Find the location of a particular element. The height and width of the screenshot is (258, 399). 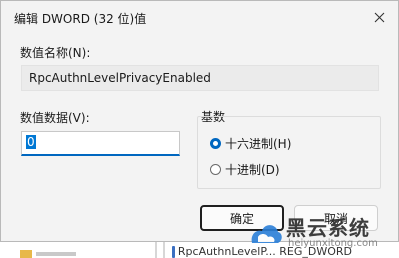

radio-decimal: 十进制(D) is located at coordinates (245, 169).